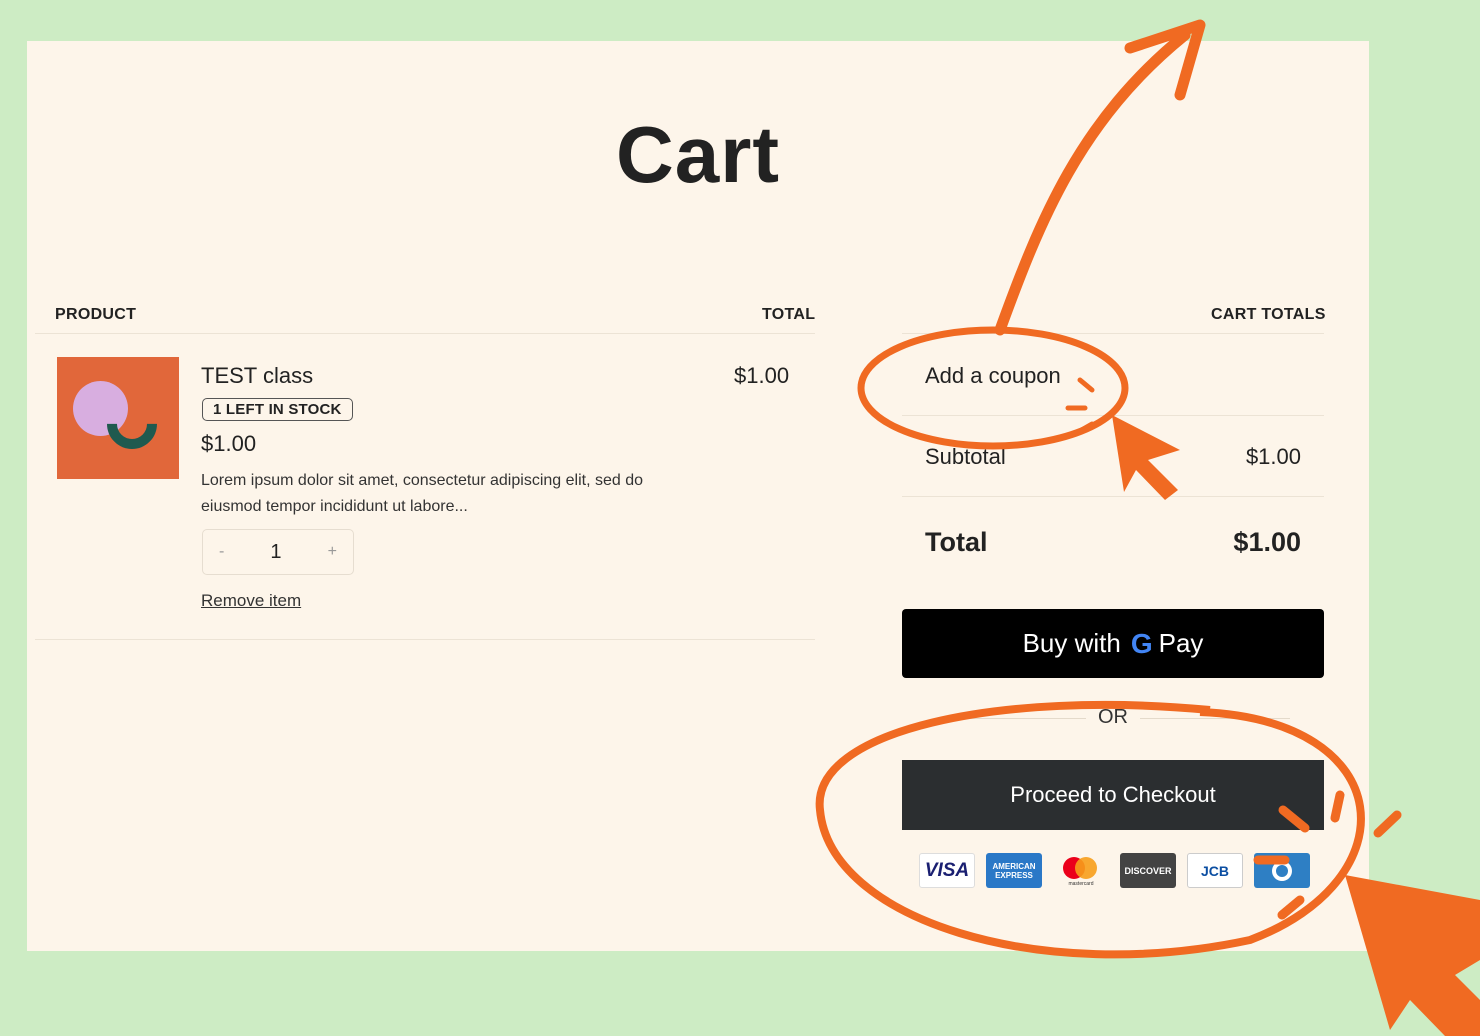  Describe the element at coordinates (965, 456) in the screenshot. I see `subtotal-label: Subtotal` at that location.